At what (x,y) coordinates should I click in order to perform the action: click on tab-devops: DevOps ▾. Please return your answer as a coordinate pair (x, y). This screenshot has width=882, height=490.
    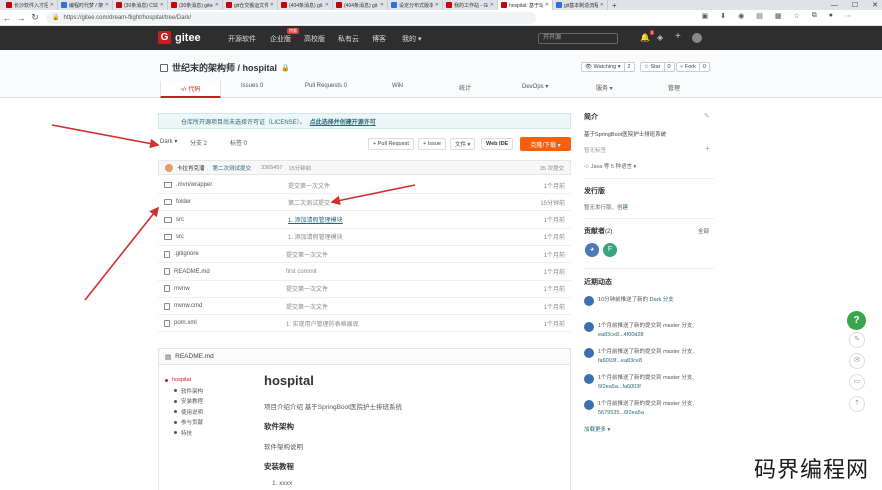
    Looking at the image, I should click on (535, 90).